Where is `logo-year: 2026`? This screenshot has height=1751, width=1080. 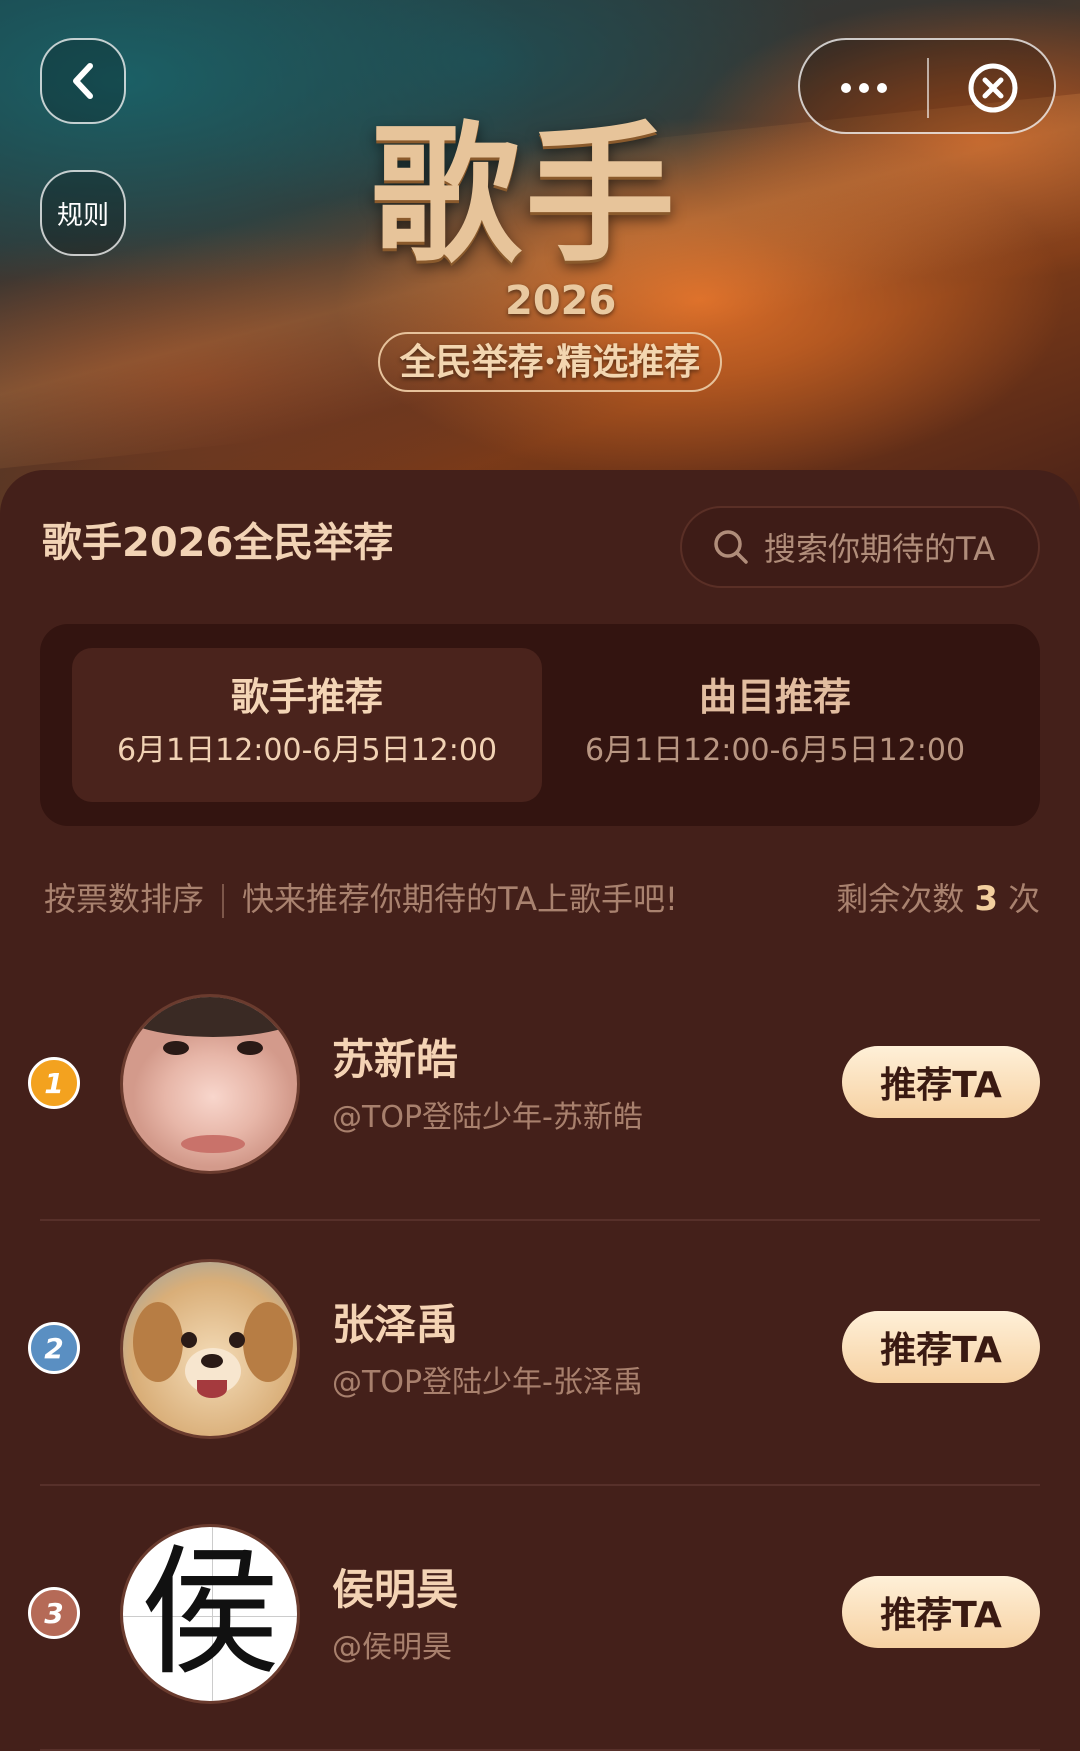
logo-year: 2026 is located at coordinates (561, 301).